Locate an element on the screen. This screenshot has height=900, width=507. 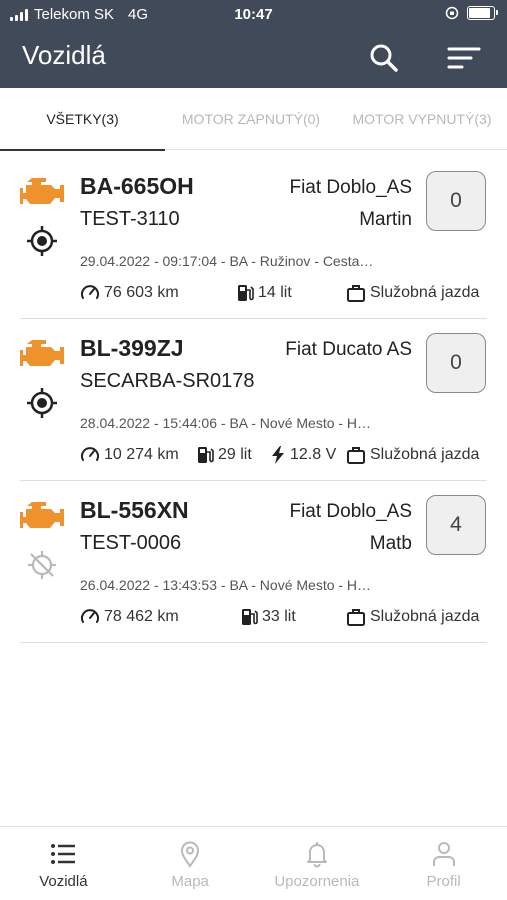
filter-lines-icon is located at coordinates (464, 58).